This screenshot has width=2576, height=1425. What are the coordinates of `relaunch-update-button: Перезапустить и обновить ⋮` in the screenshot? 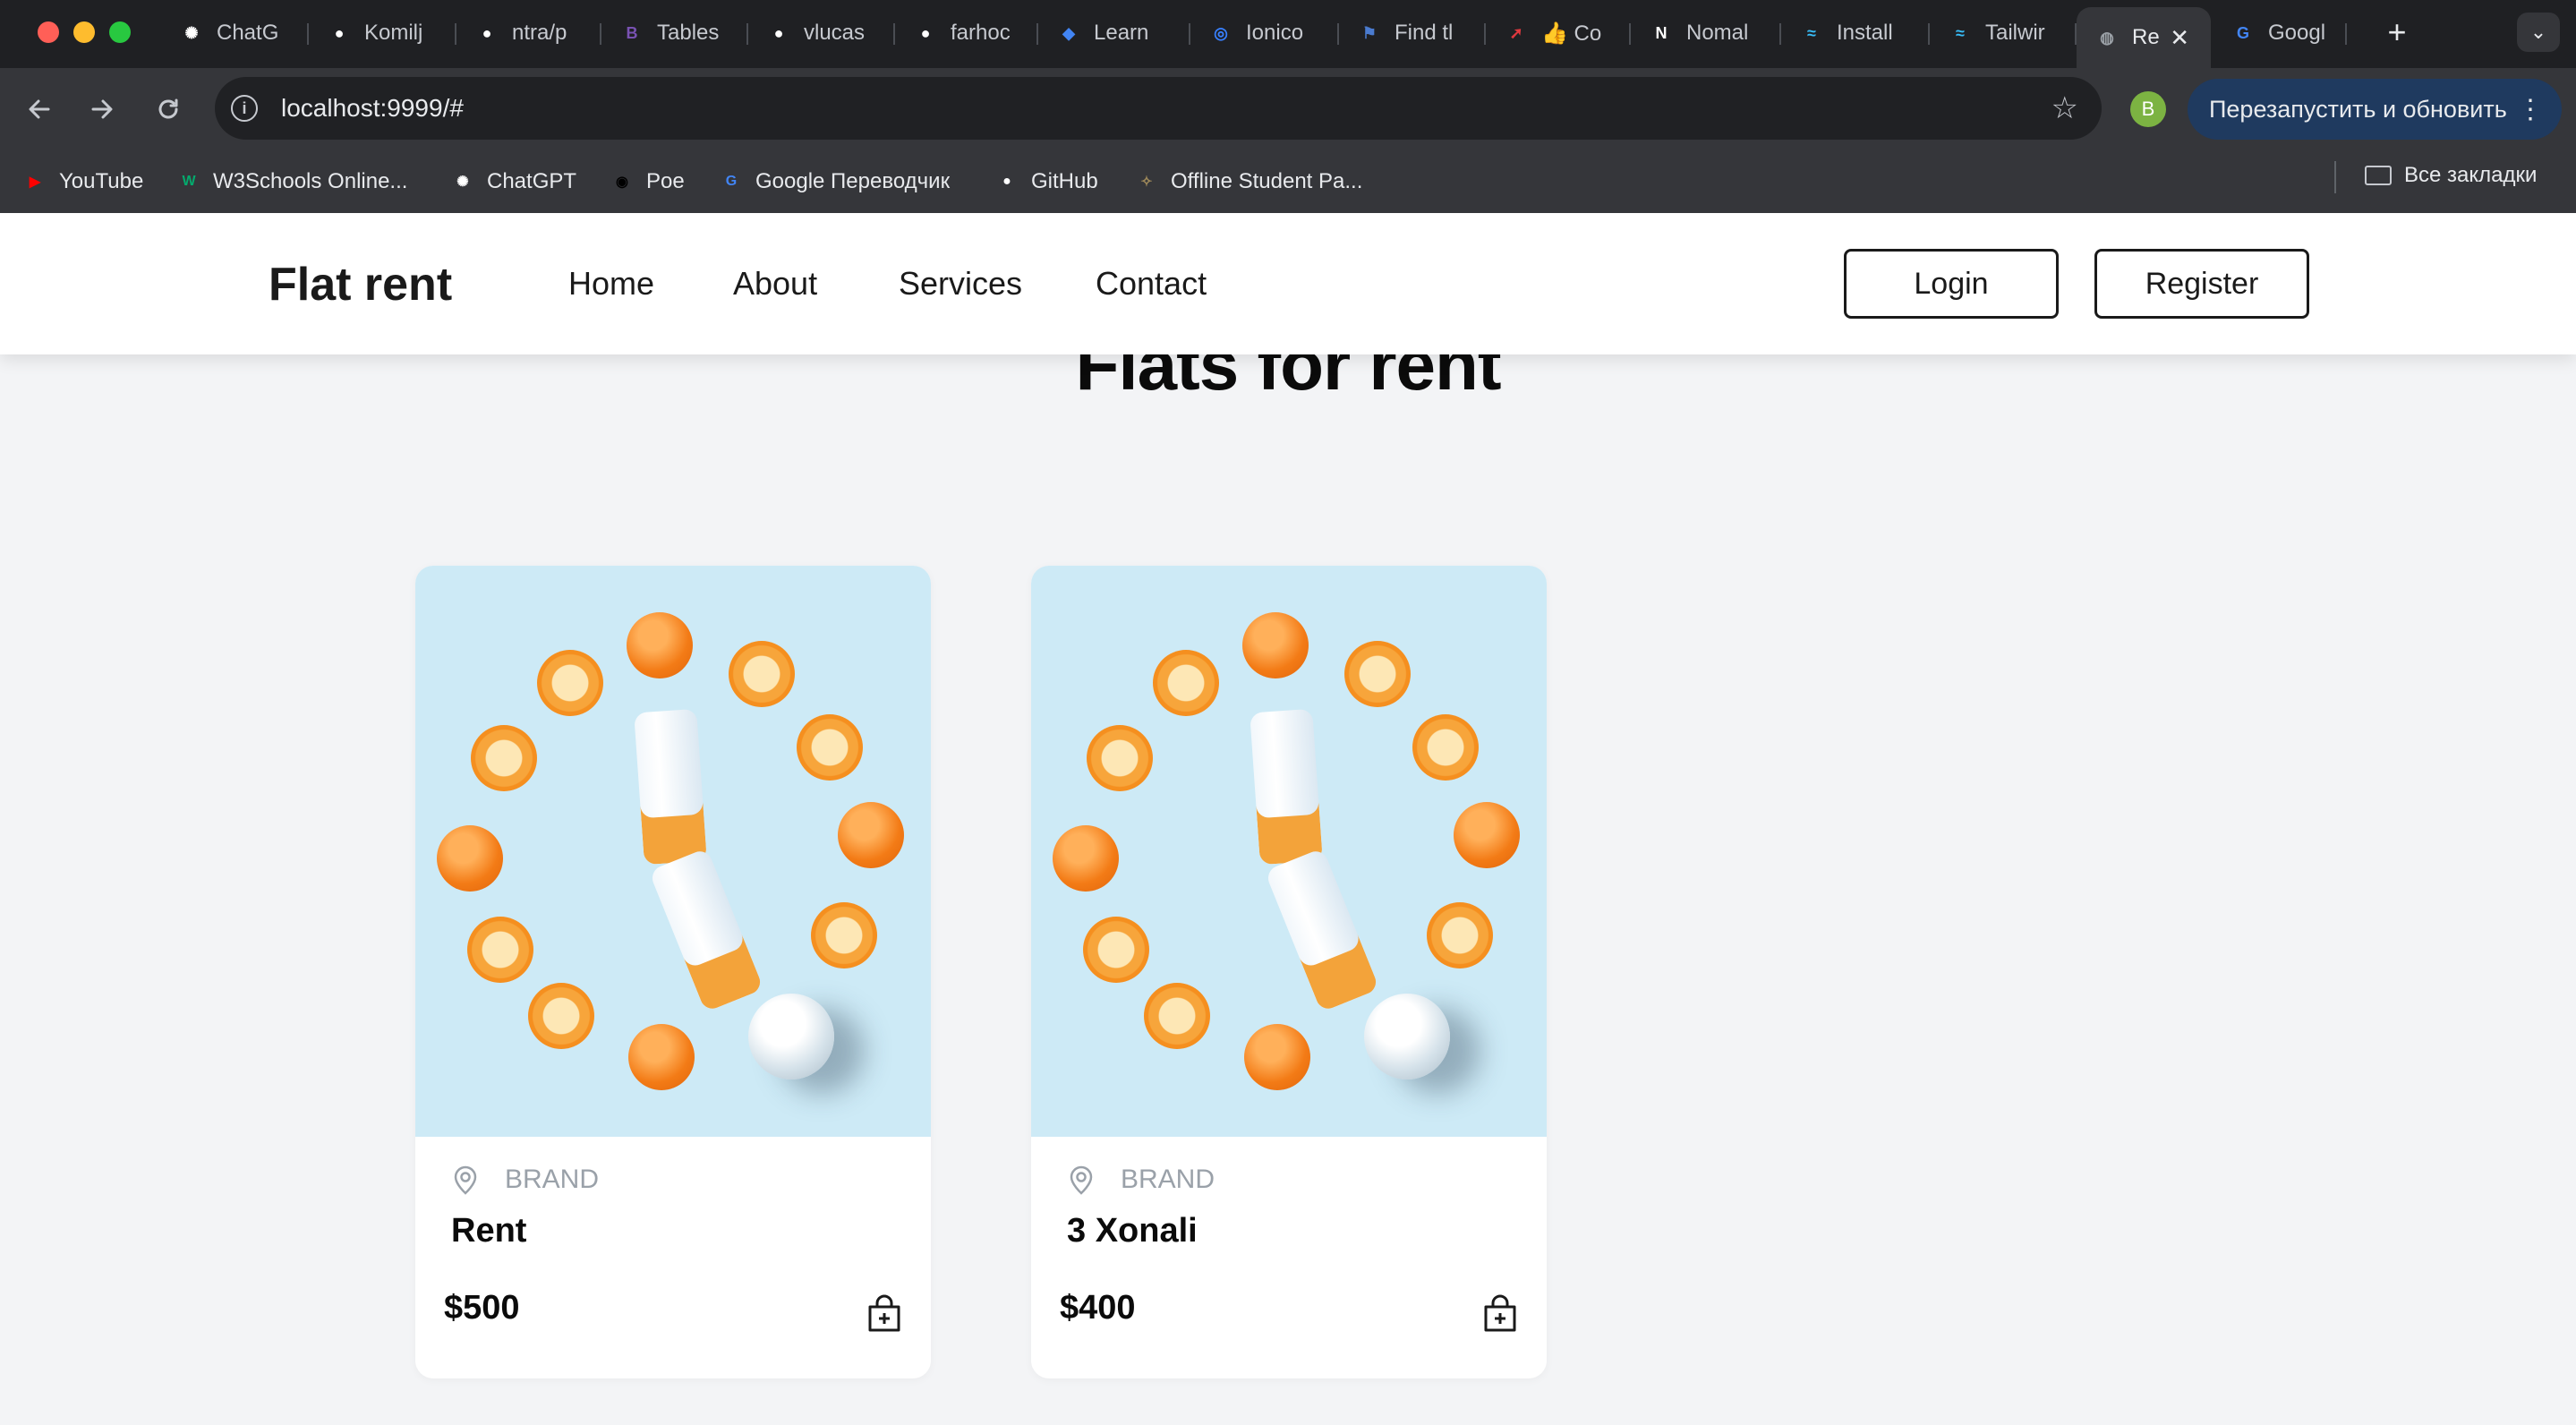 It's located at (2375, 109).